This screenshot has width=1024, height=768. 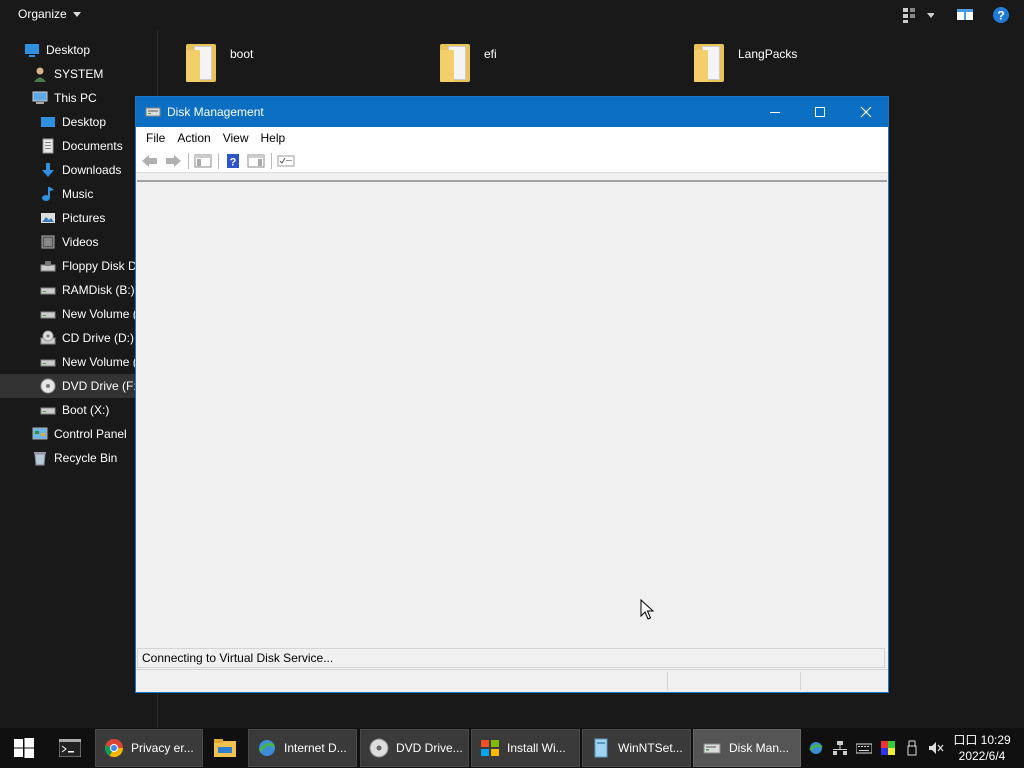 I want to click on title-bar: Disk Management, so click(x=512, y=112).